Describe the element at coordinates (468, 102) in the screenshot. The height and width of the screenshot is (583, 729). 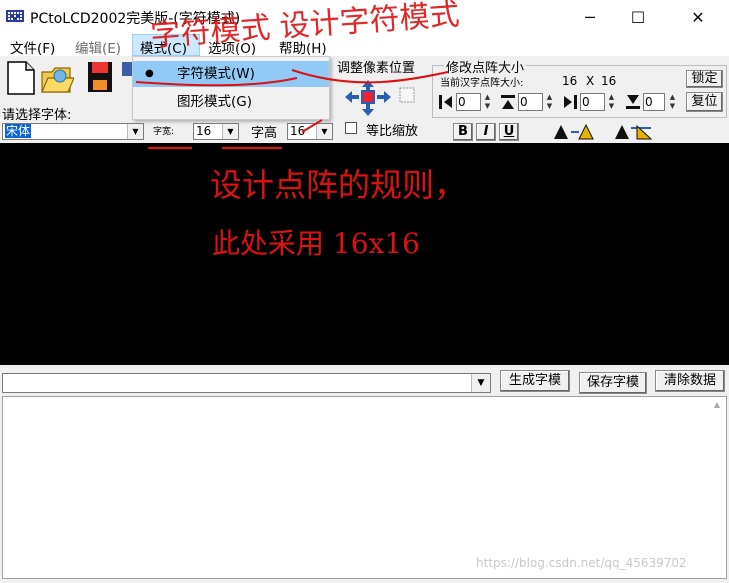
I see `spin-input-left: 0` at that location.